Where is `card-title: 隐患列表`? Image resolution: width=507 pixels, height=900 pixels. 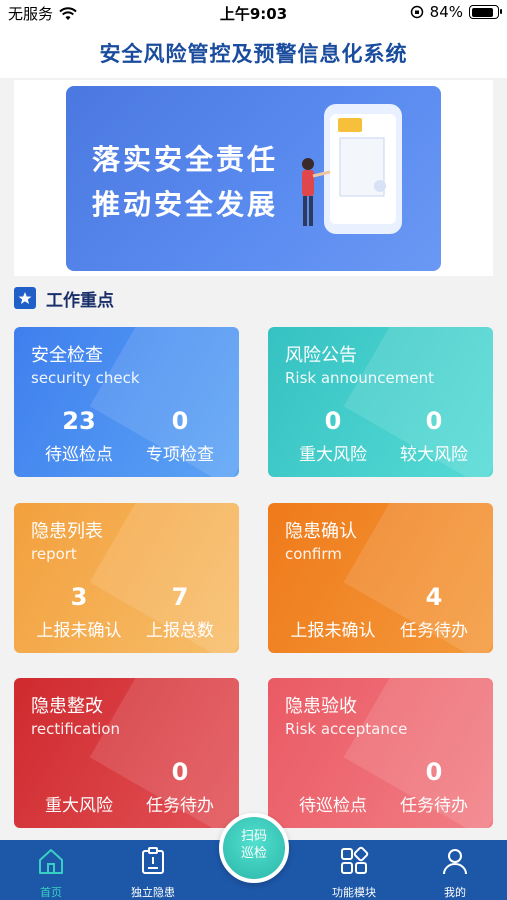
card-title: 隐患列表 is located at coordinates (67, 531).